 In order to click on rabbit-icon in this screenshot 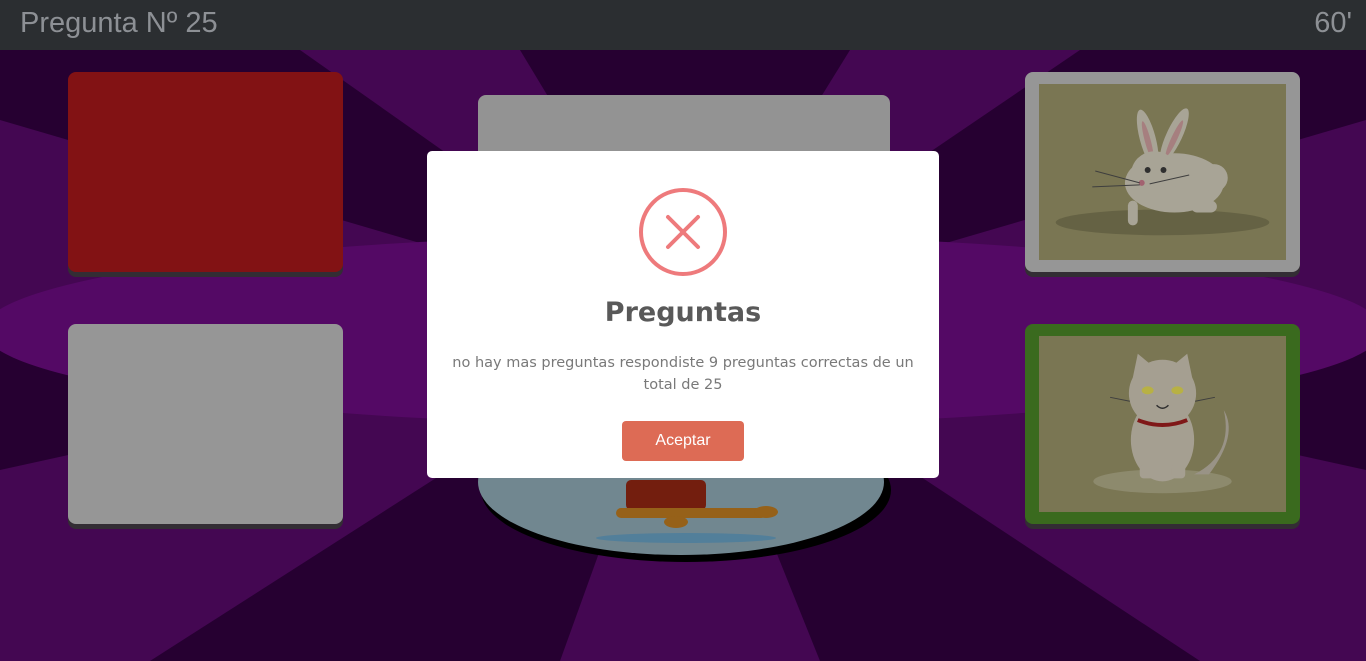, I will do `click(1162, 172)`.